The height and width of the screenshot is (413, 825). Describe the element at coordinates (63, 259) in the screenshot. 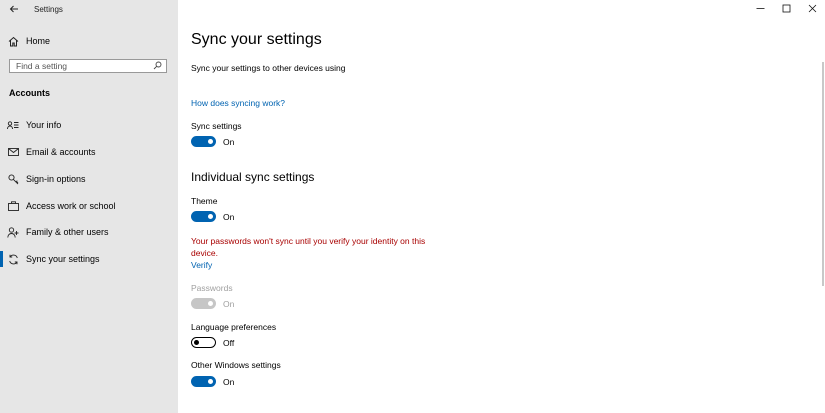

I see `sidebar-item-label: Sync your settings` at that location.